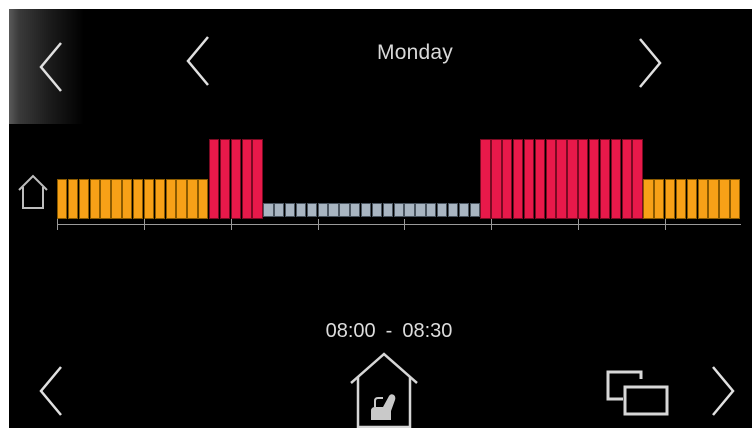  What do you see at coordinates (638, 393) in the screenshot?
I see `copy-windows-icon` at bounding box center [638, 393].